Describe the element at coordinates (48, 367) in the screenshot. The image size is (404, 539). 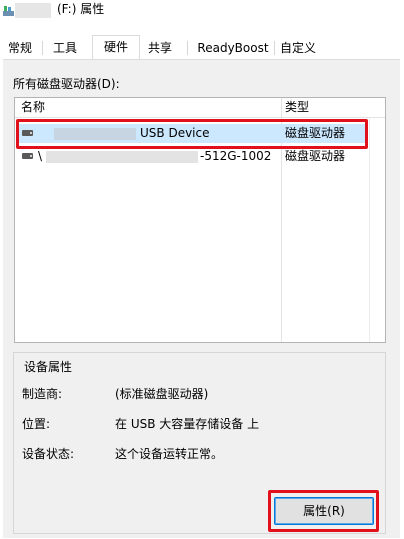
I see `group-title: 设备属性` at that location.